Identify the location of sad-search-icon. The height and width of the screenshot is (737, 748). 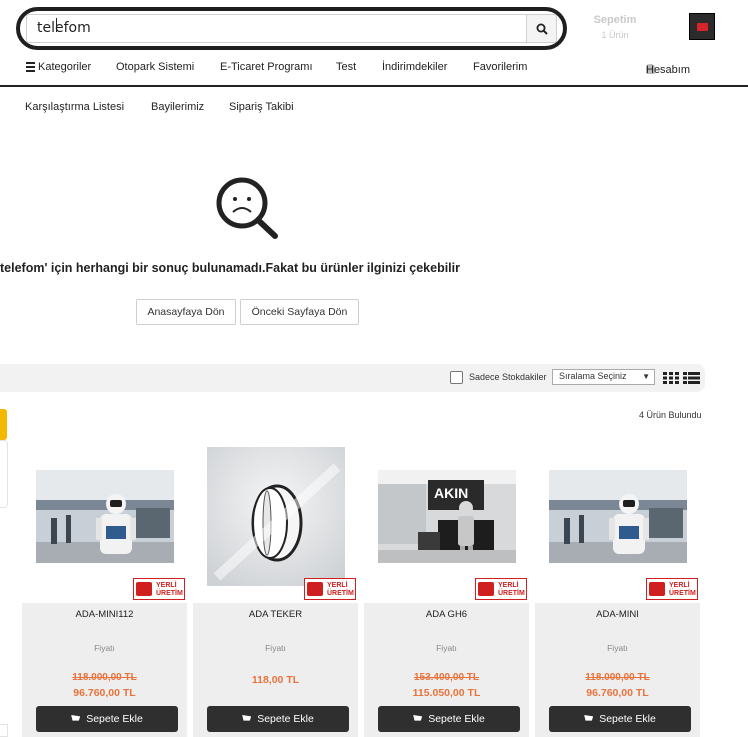
(247, 208).